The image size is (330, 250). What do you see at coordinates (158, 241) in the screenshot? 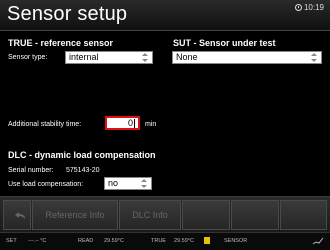
I see `true-label: TRUE` at bounding box center [158, 241].